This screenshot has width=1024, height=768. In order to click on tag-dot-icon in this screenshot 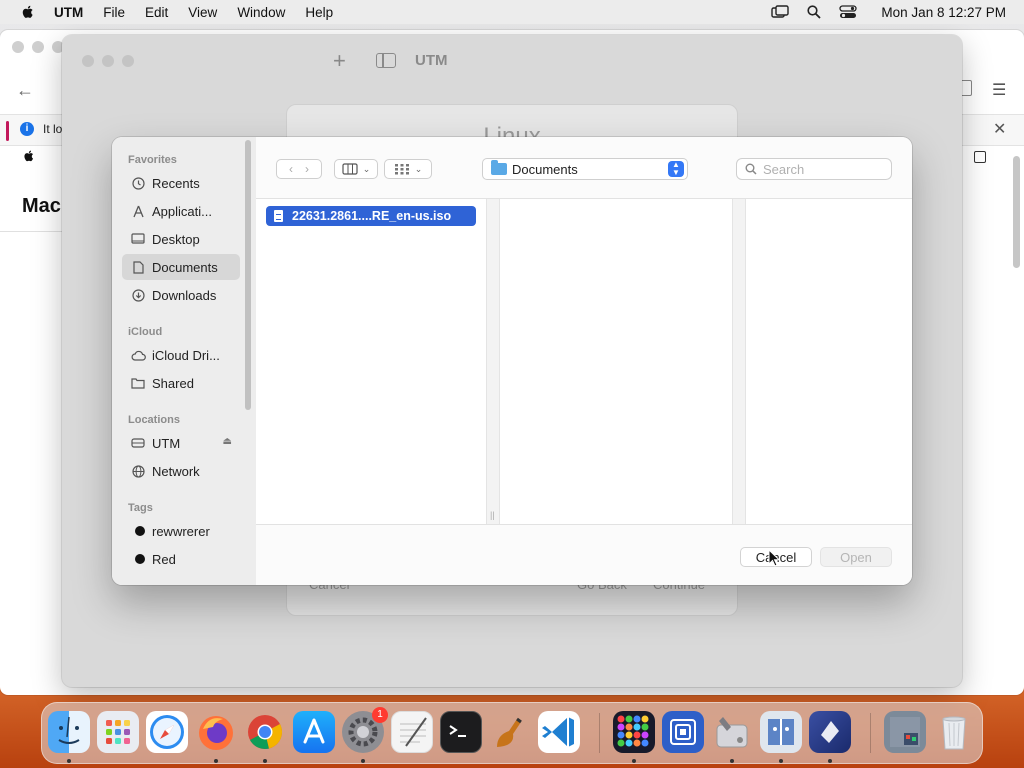, I will do `click(138, 559)`.